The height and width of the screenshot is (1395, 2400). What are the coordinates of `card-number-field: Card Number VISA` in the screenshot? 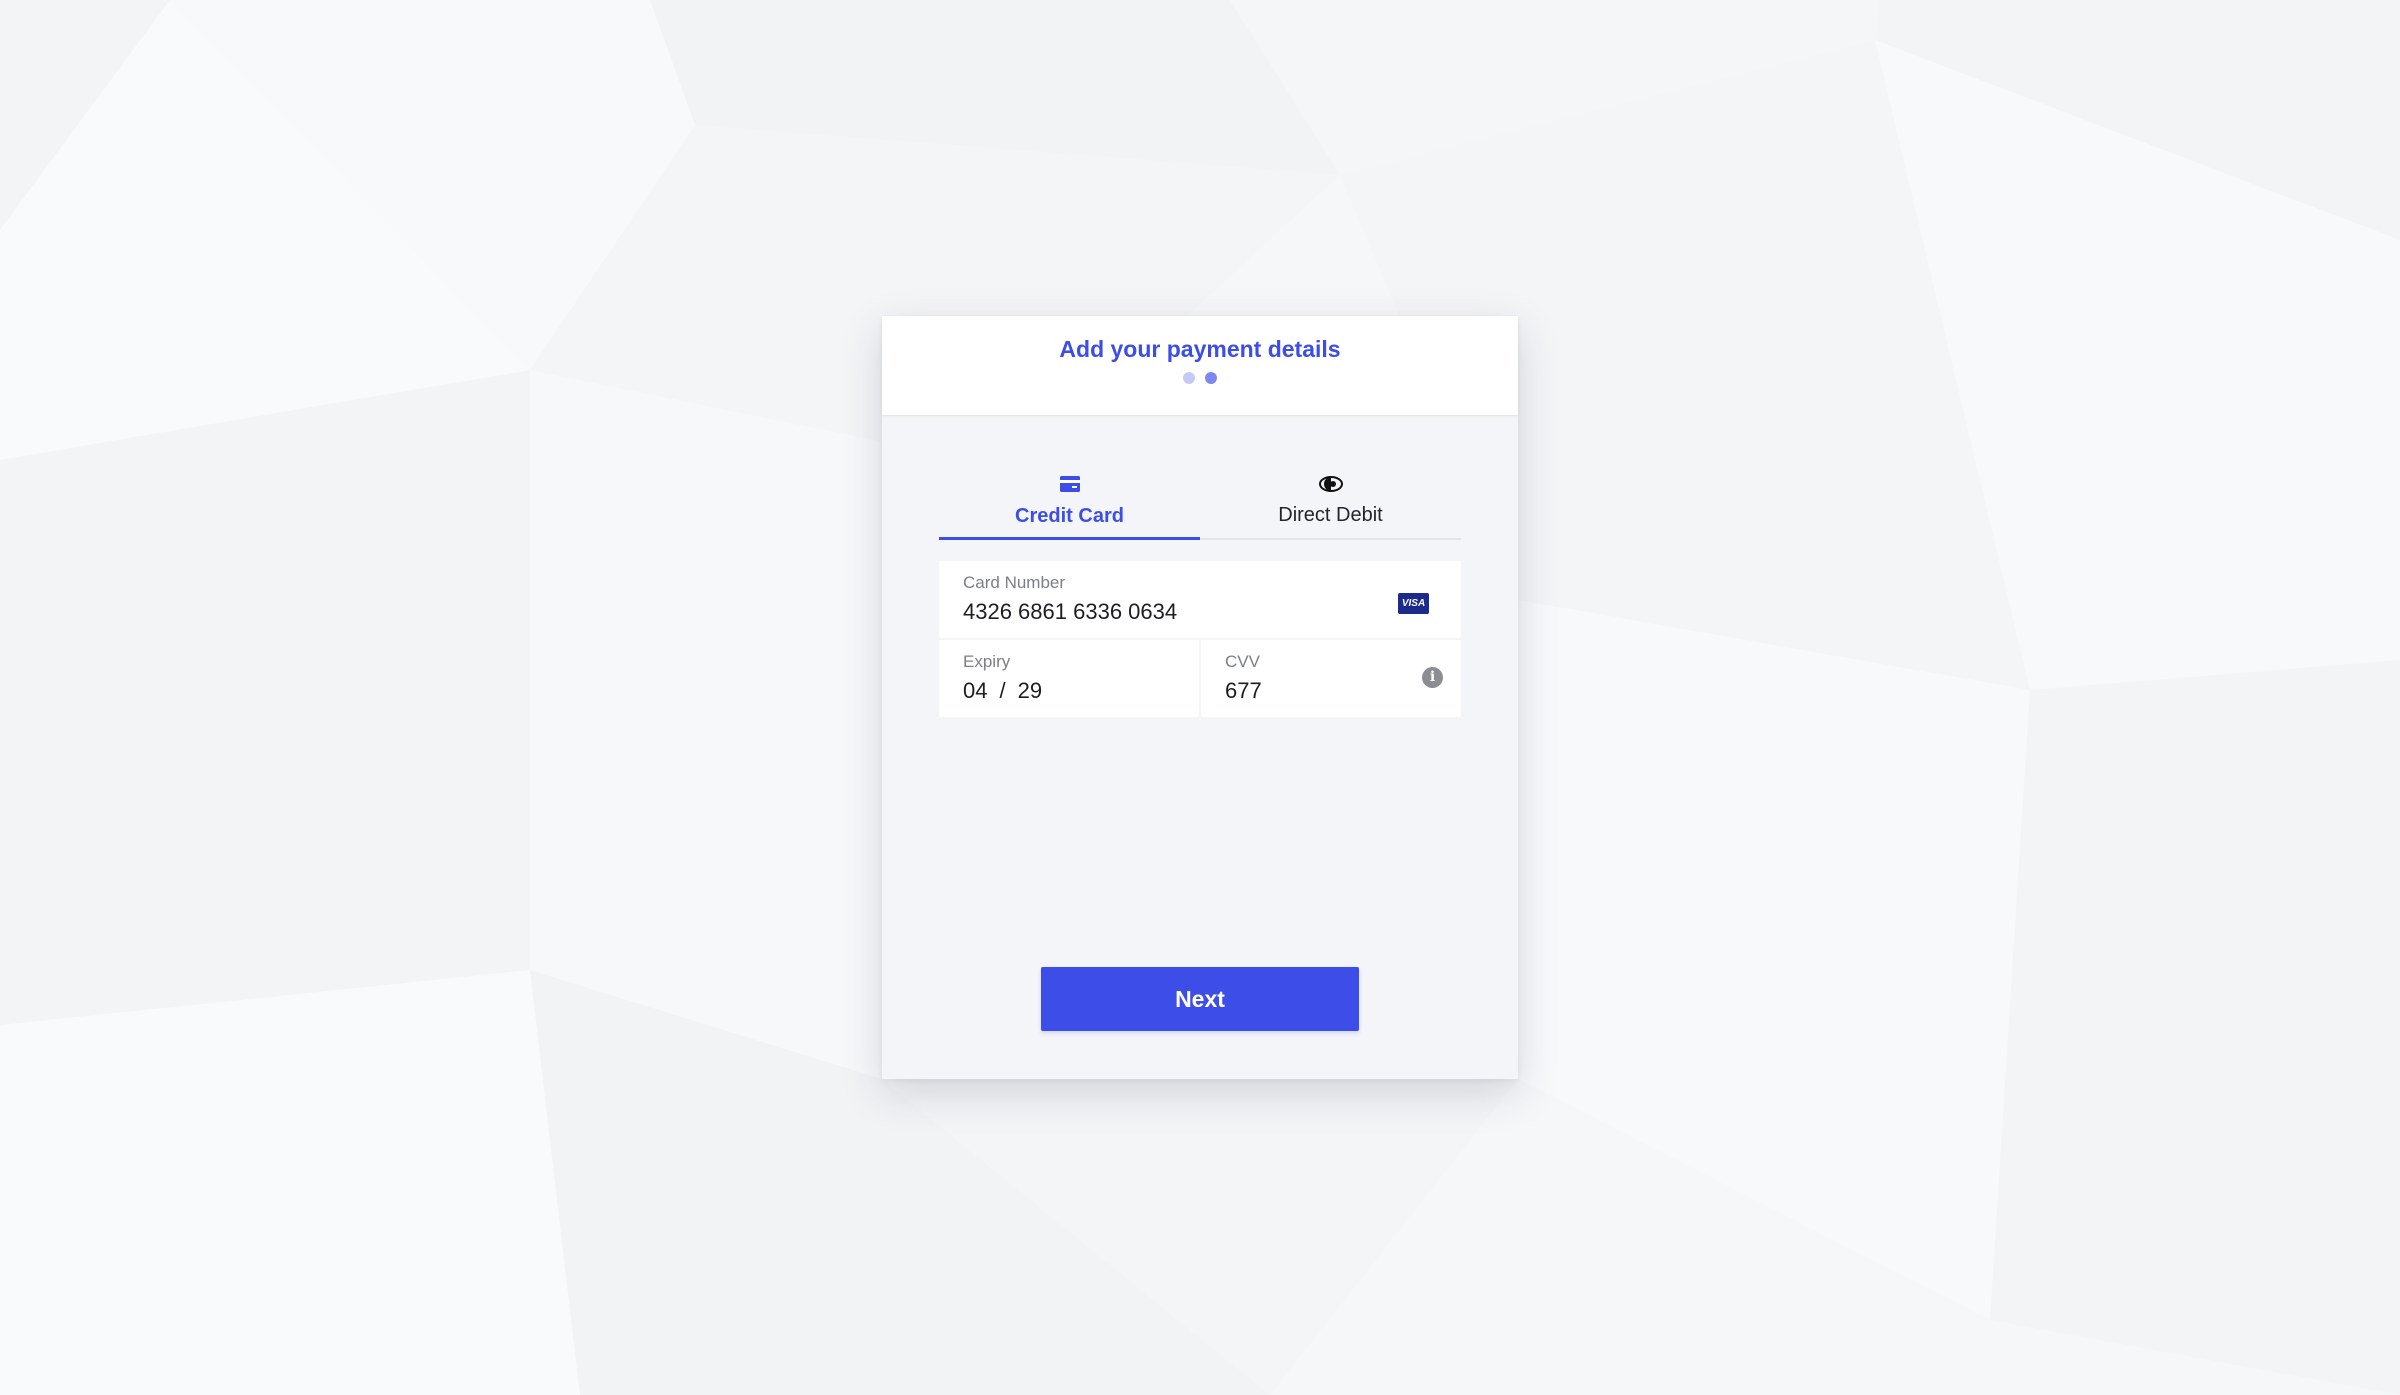 It's located at (1200, 599).